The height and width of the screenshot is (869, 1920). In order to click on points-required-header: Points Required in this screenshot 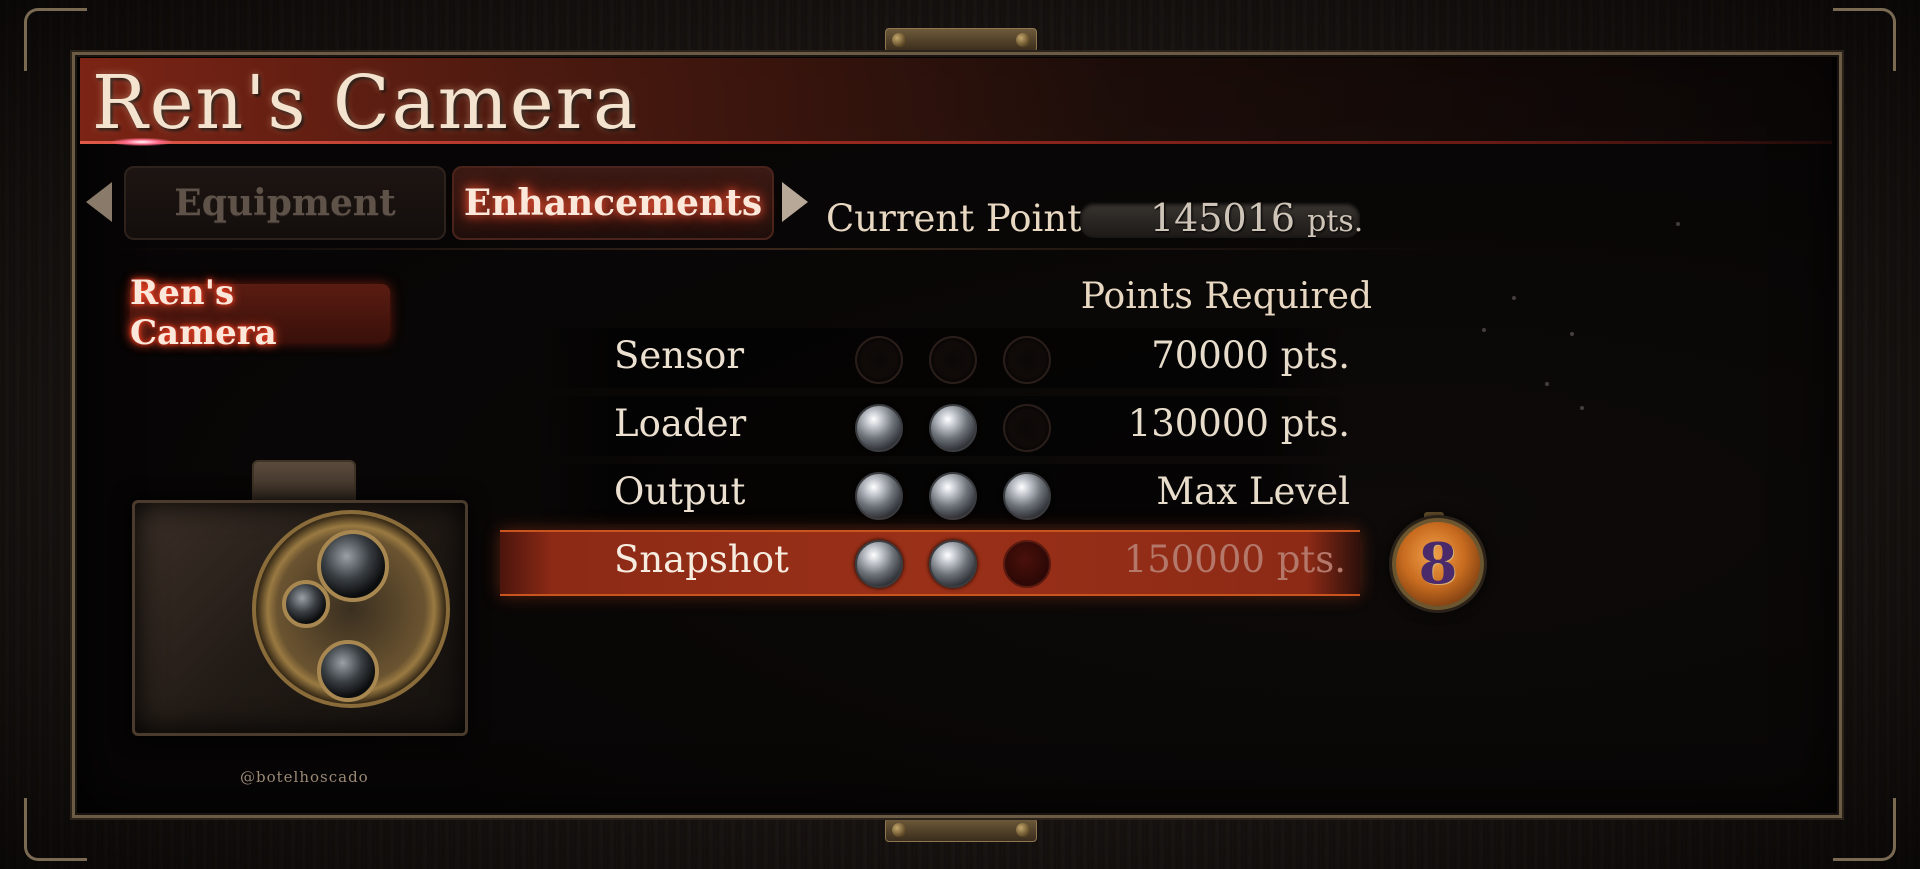, I will do `click(1226, 296)`.